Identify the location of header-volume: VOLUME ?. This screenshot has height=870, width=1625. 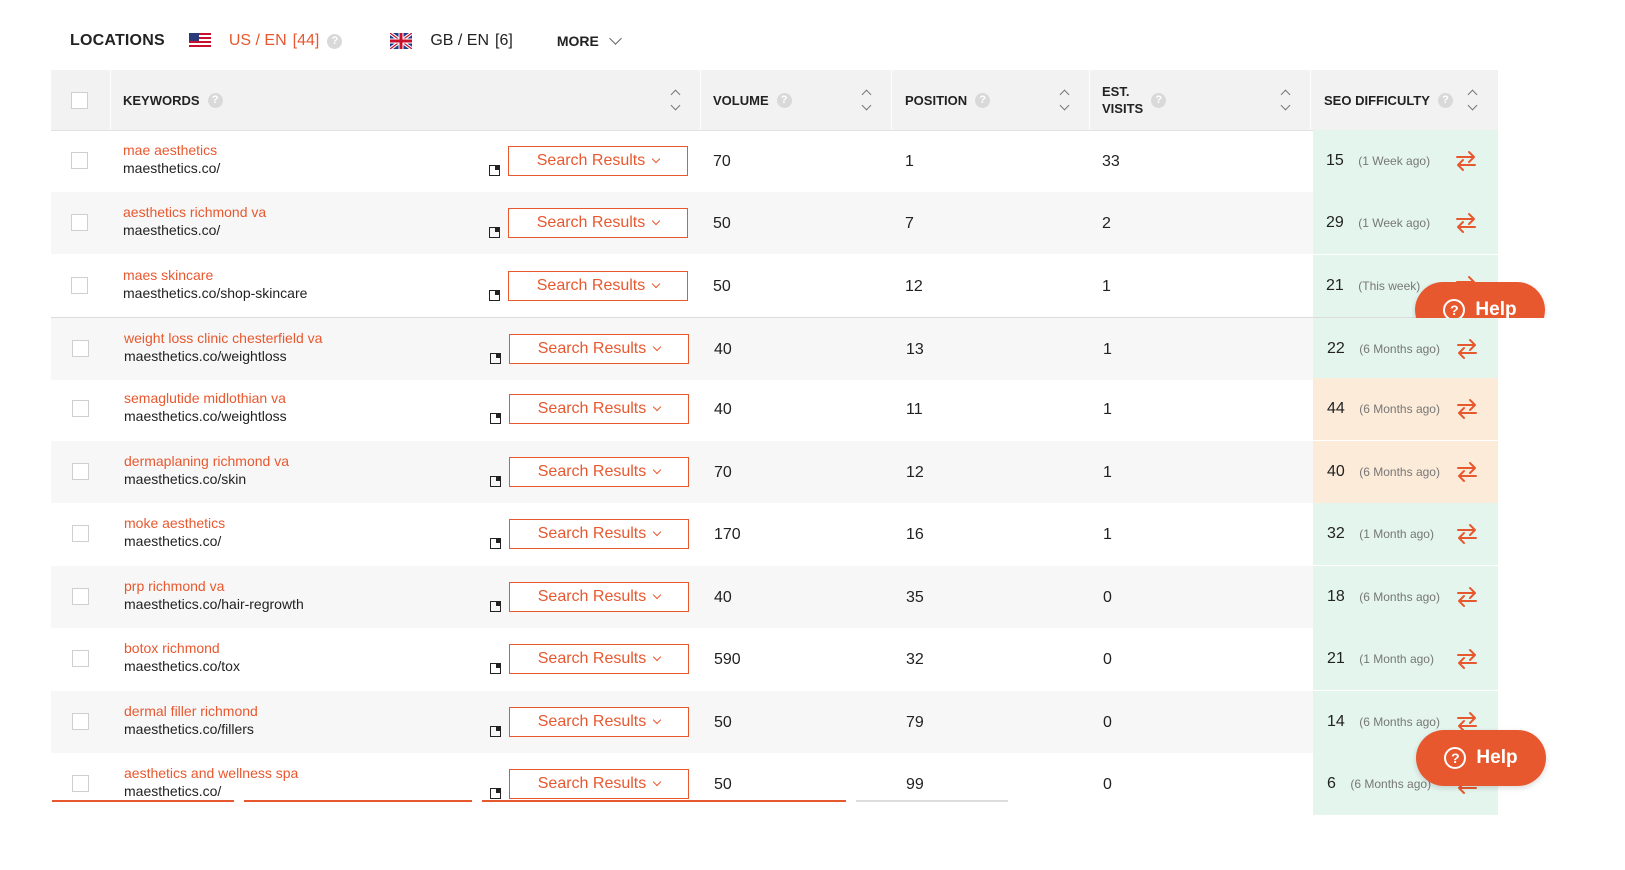
(752, 100).